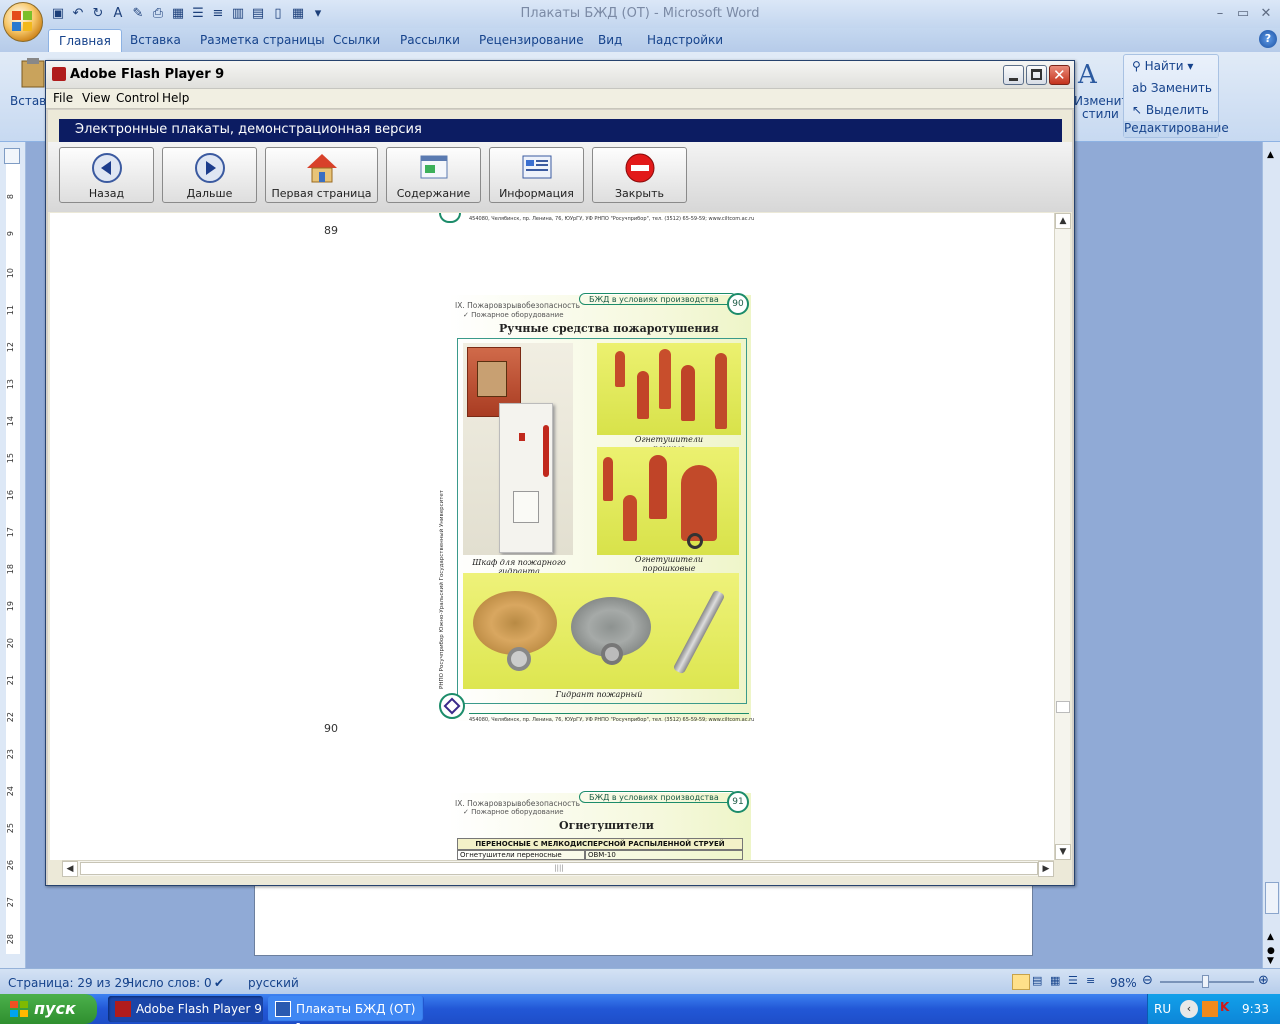  Describe the element at coordinates (63, 98) in the screenshot. I see `menu-file: File` at that location.